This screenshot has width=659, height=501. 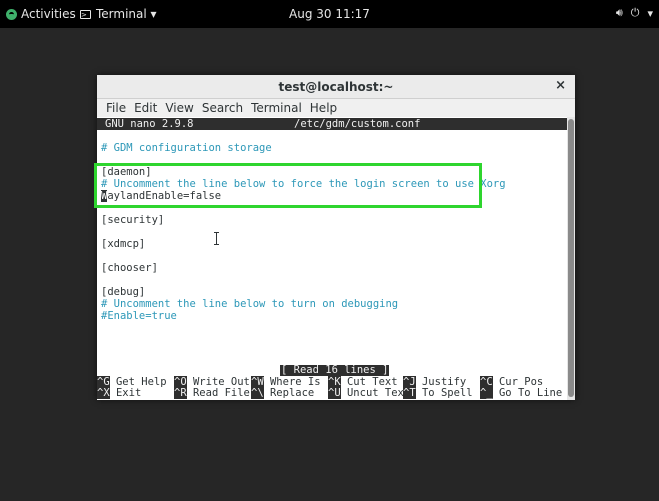 What do you see at coordinates (179, 108) in the screenshot?
I see `menu-view: View` at bounding box center [179, 108].